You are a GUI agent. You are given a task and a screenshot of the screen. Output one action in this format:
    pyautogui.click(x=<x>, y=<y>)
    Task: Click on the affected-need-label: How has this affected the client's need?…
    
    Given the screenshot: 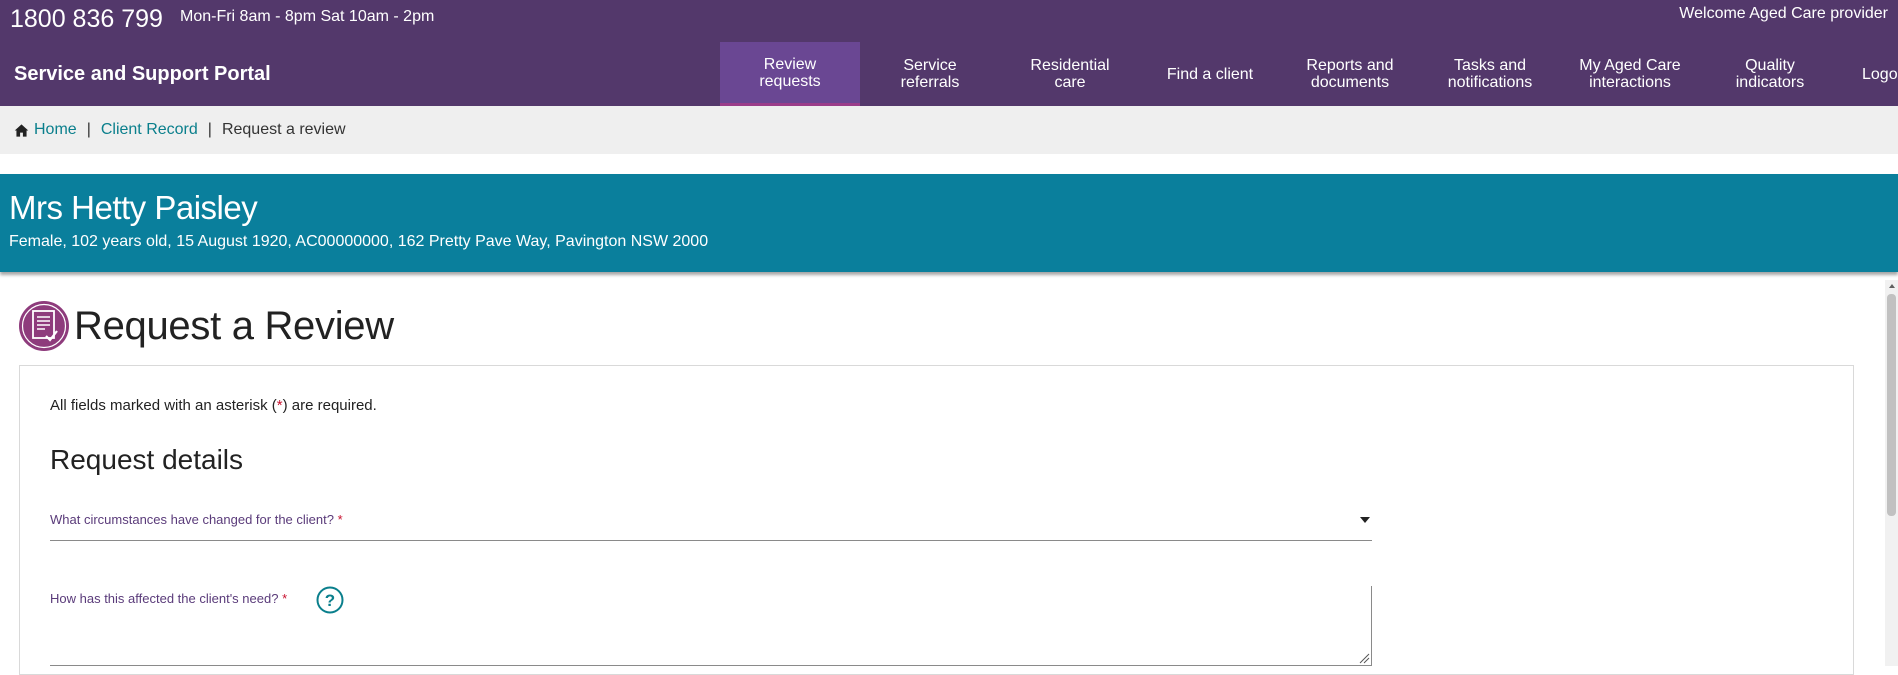 What is the action you would take?
    pyautogui.click(x=168, y=598)
    